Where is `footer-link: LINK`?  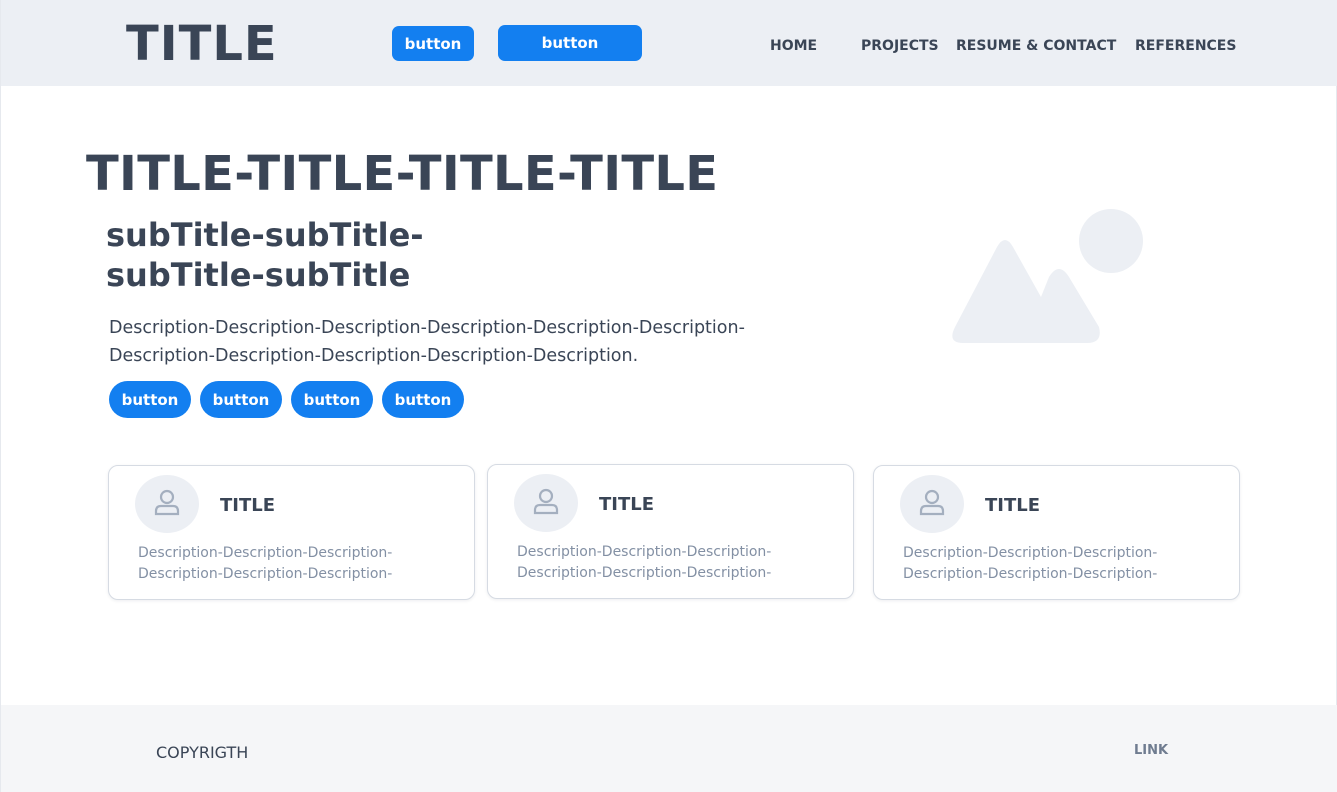
footer-link: LINK is located at coordinates (1151, 750).